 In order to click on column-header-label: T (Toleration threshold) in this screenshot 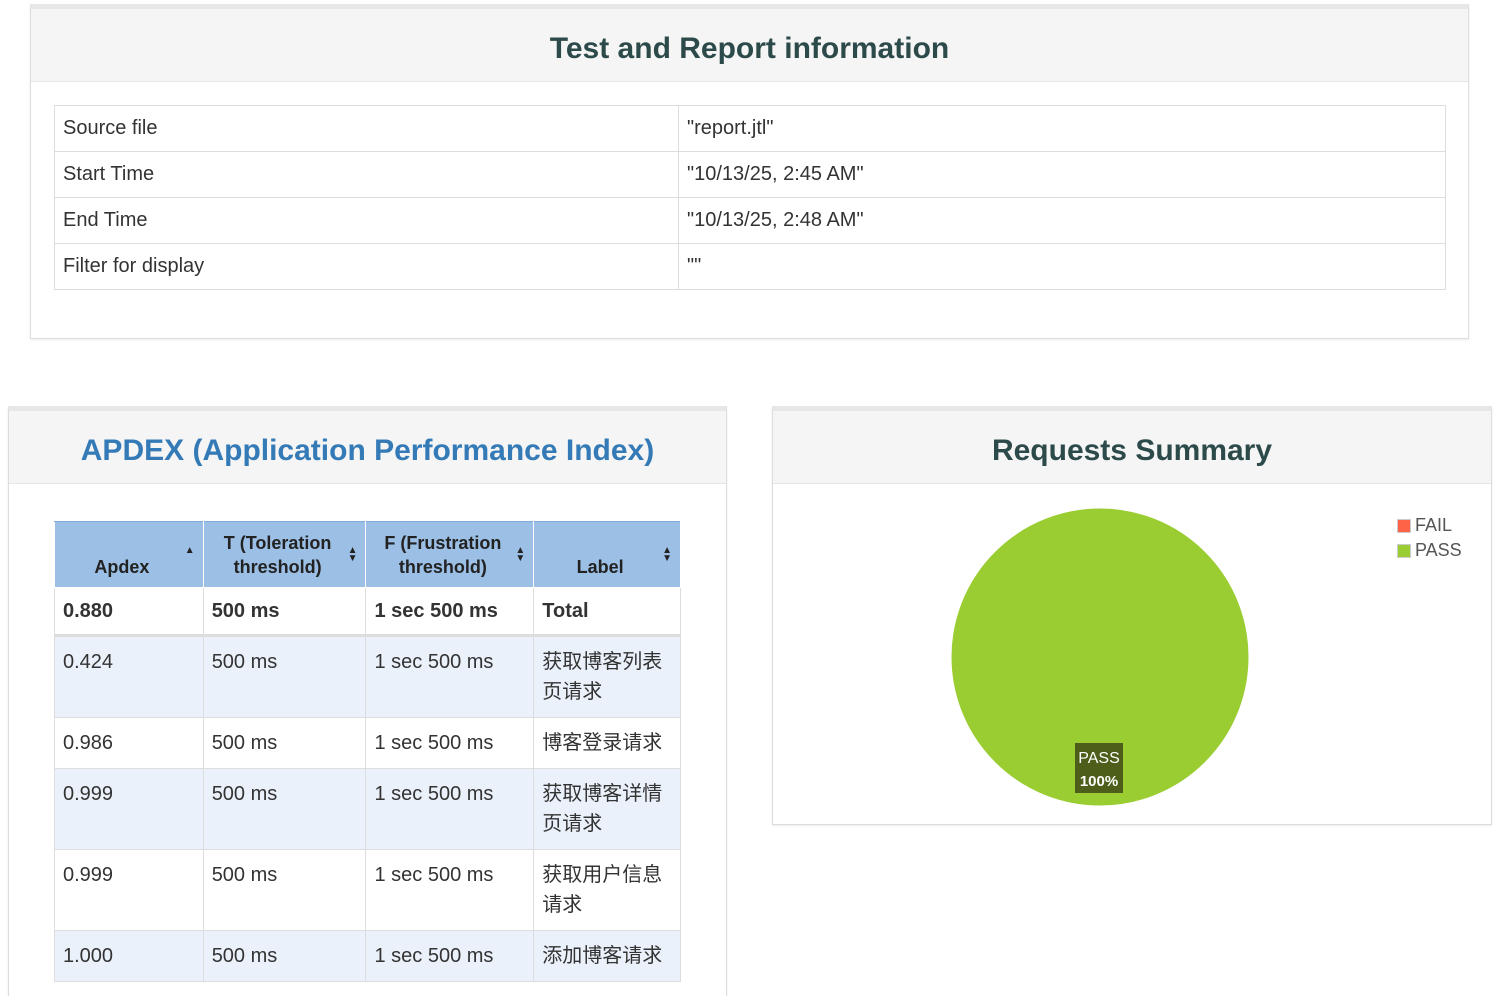, I will do `click(277, 555)`.